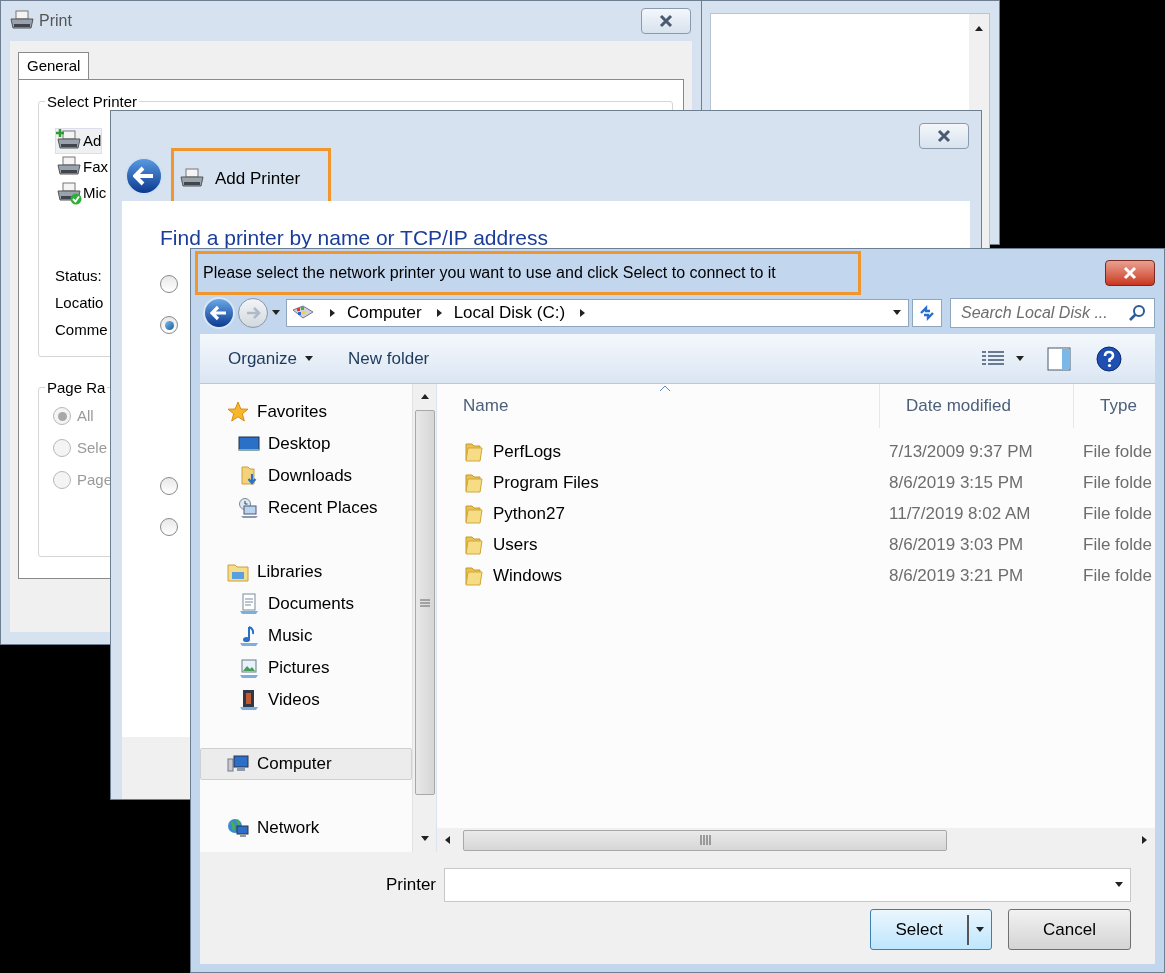 This screenshot has height=973, width=1165. What do you see at coordinates (658, 406) in the screenshot?
I see `column-header: Name` at bounding box center [658, 406].